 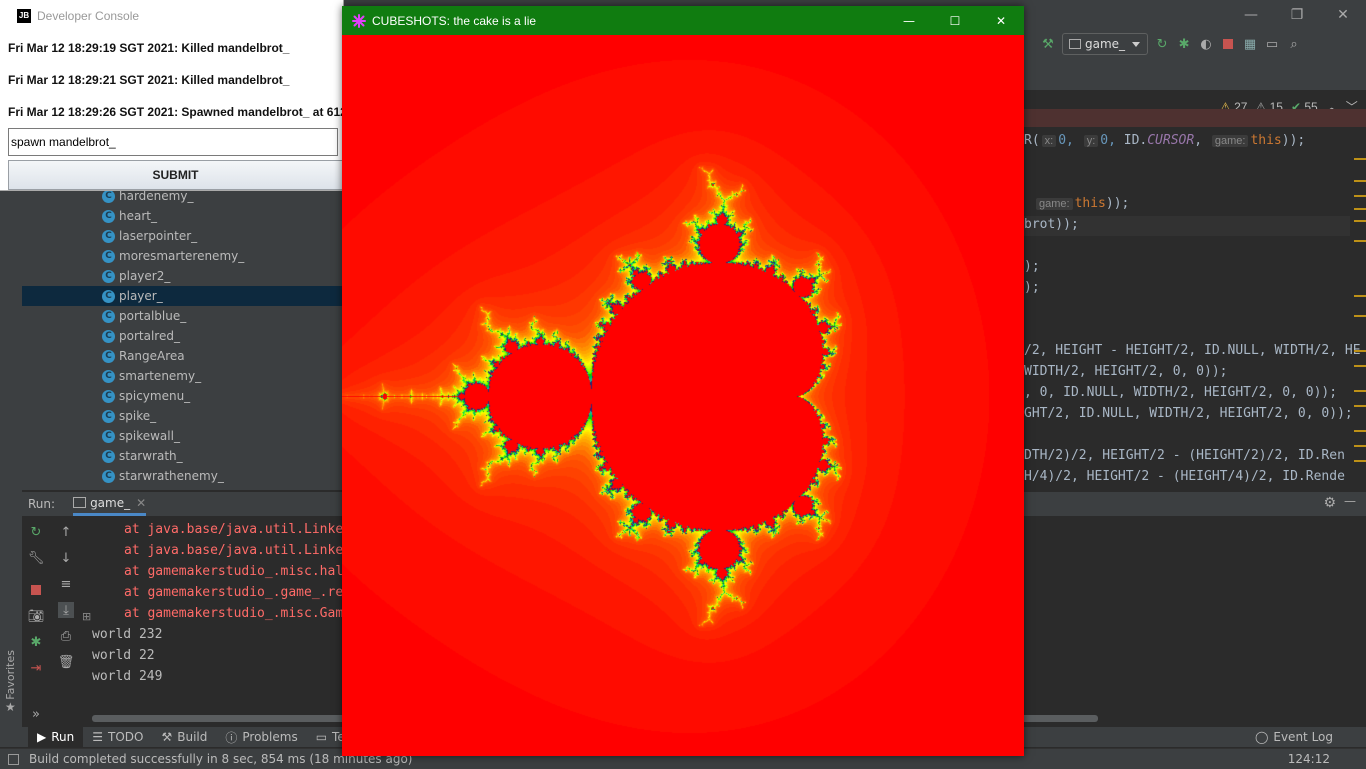 What do you see at coordinates (182, 216) in the screenshot?
I see `tree-item: Cheart_` at bounding box center [182, 216].